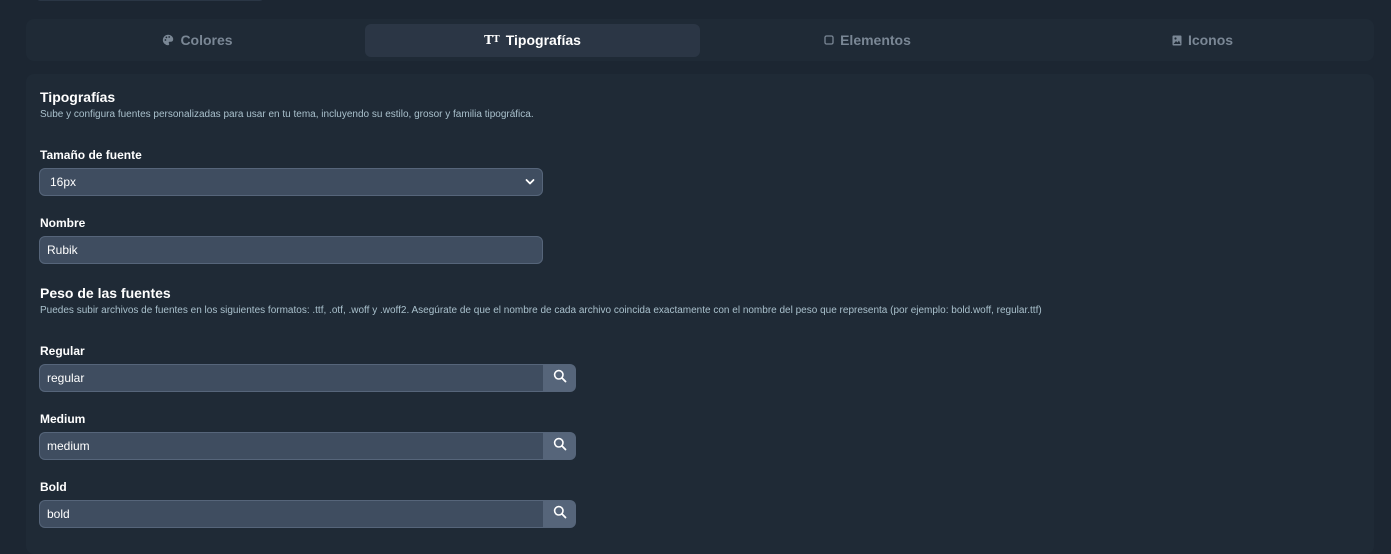 The image size is (1391, 554). I want to click on medium-browse-button, so click(559, 446).